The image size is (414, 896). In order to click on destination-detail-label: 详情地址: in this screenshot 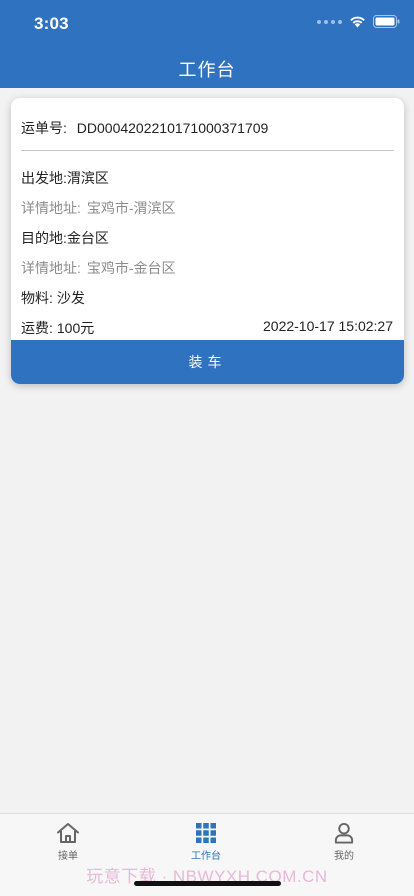, I will do `click(51, 268)`.